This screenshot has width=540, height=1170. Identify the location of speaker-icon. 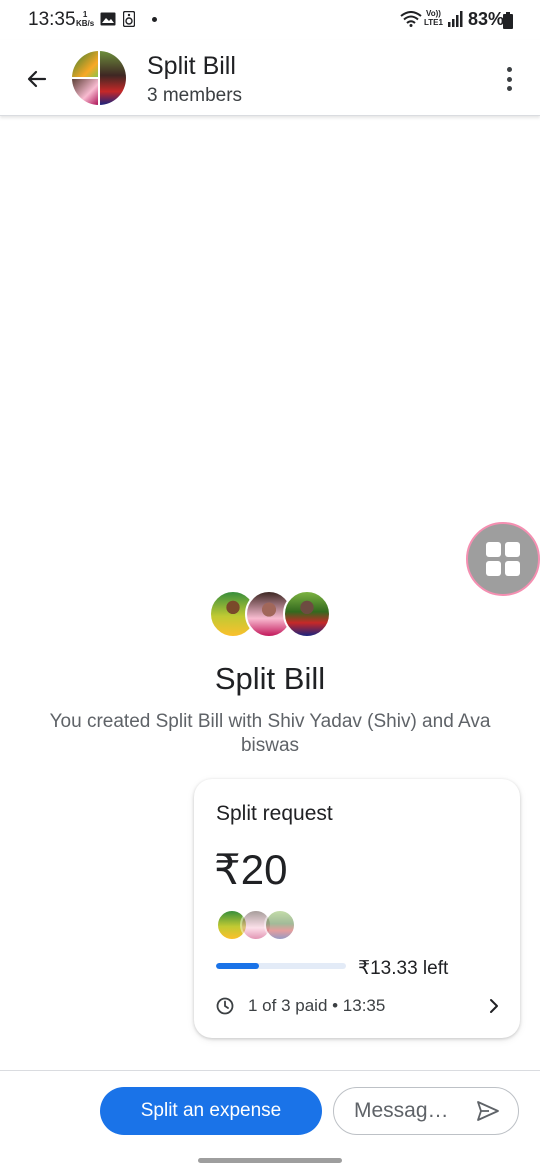
(129, 19).